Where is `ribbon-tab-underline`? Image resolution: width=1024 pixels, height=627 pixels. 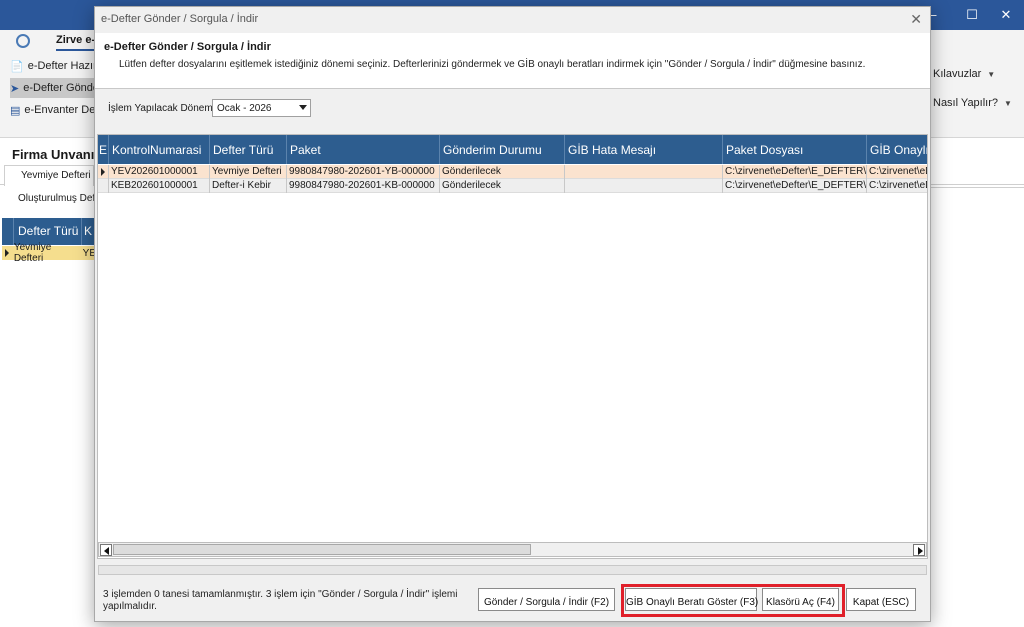 ribbon-tab-underline is located at coordinates (76, 50).